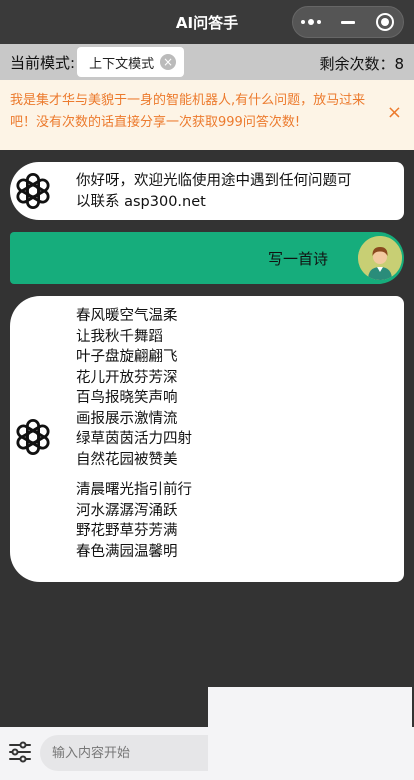 The width and height of the screenshot is (414, 780). I want to click on poem-line: 画报展示激情流, so click(127, 418).